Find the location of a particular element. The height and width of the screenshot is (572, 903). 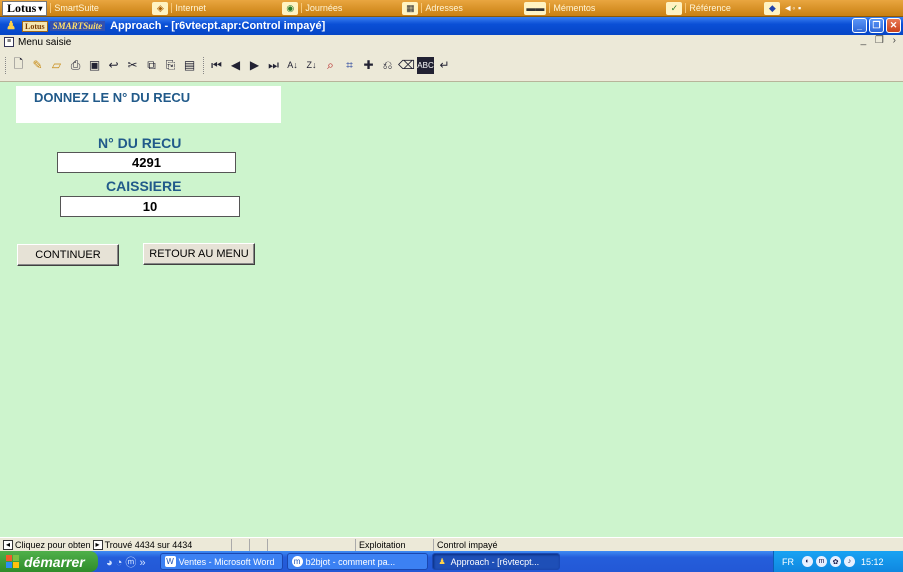

status-hint-text: Cliquez pour obten is located at coordinates (53, 544).